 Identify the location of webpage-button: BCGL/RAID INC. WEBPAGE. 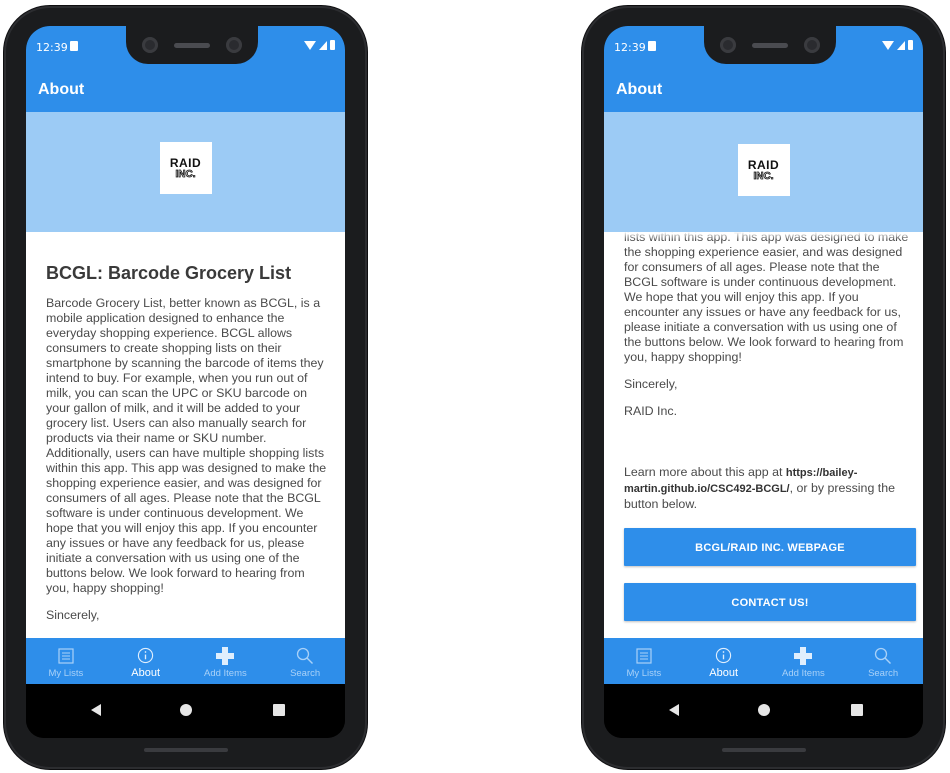
(770, 547).